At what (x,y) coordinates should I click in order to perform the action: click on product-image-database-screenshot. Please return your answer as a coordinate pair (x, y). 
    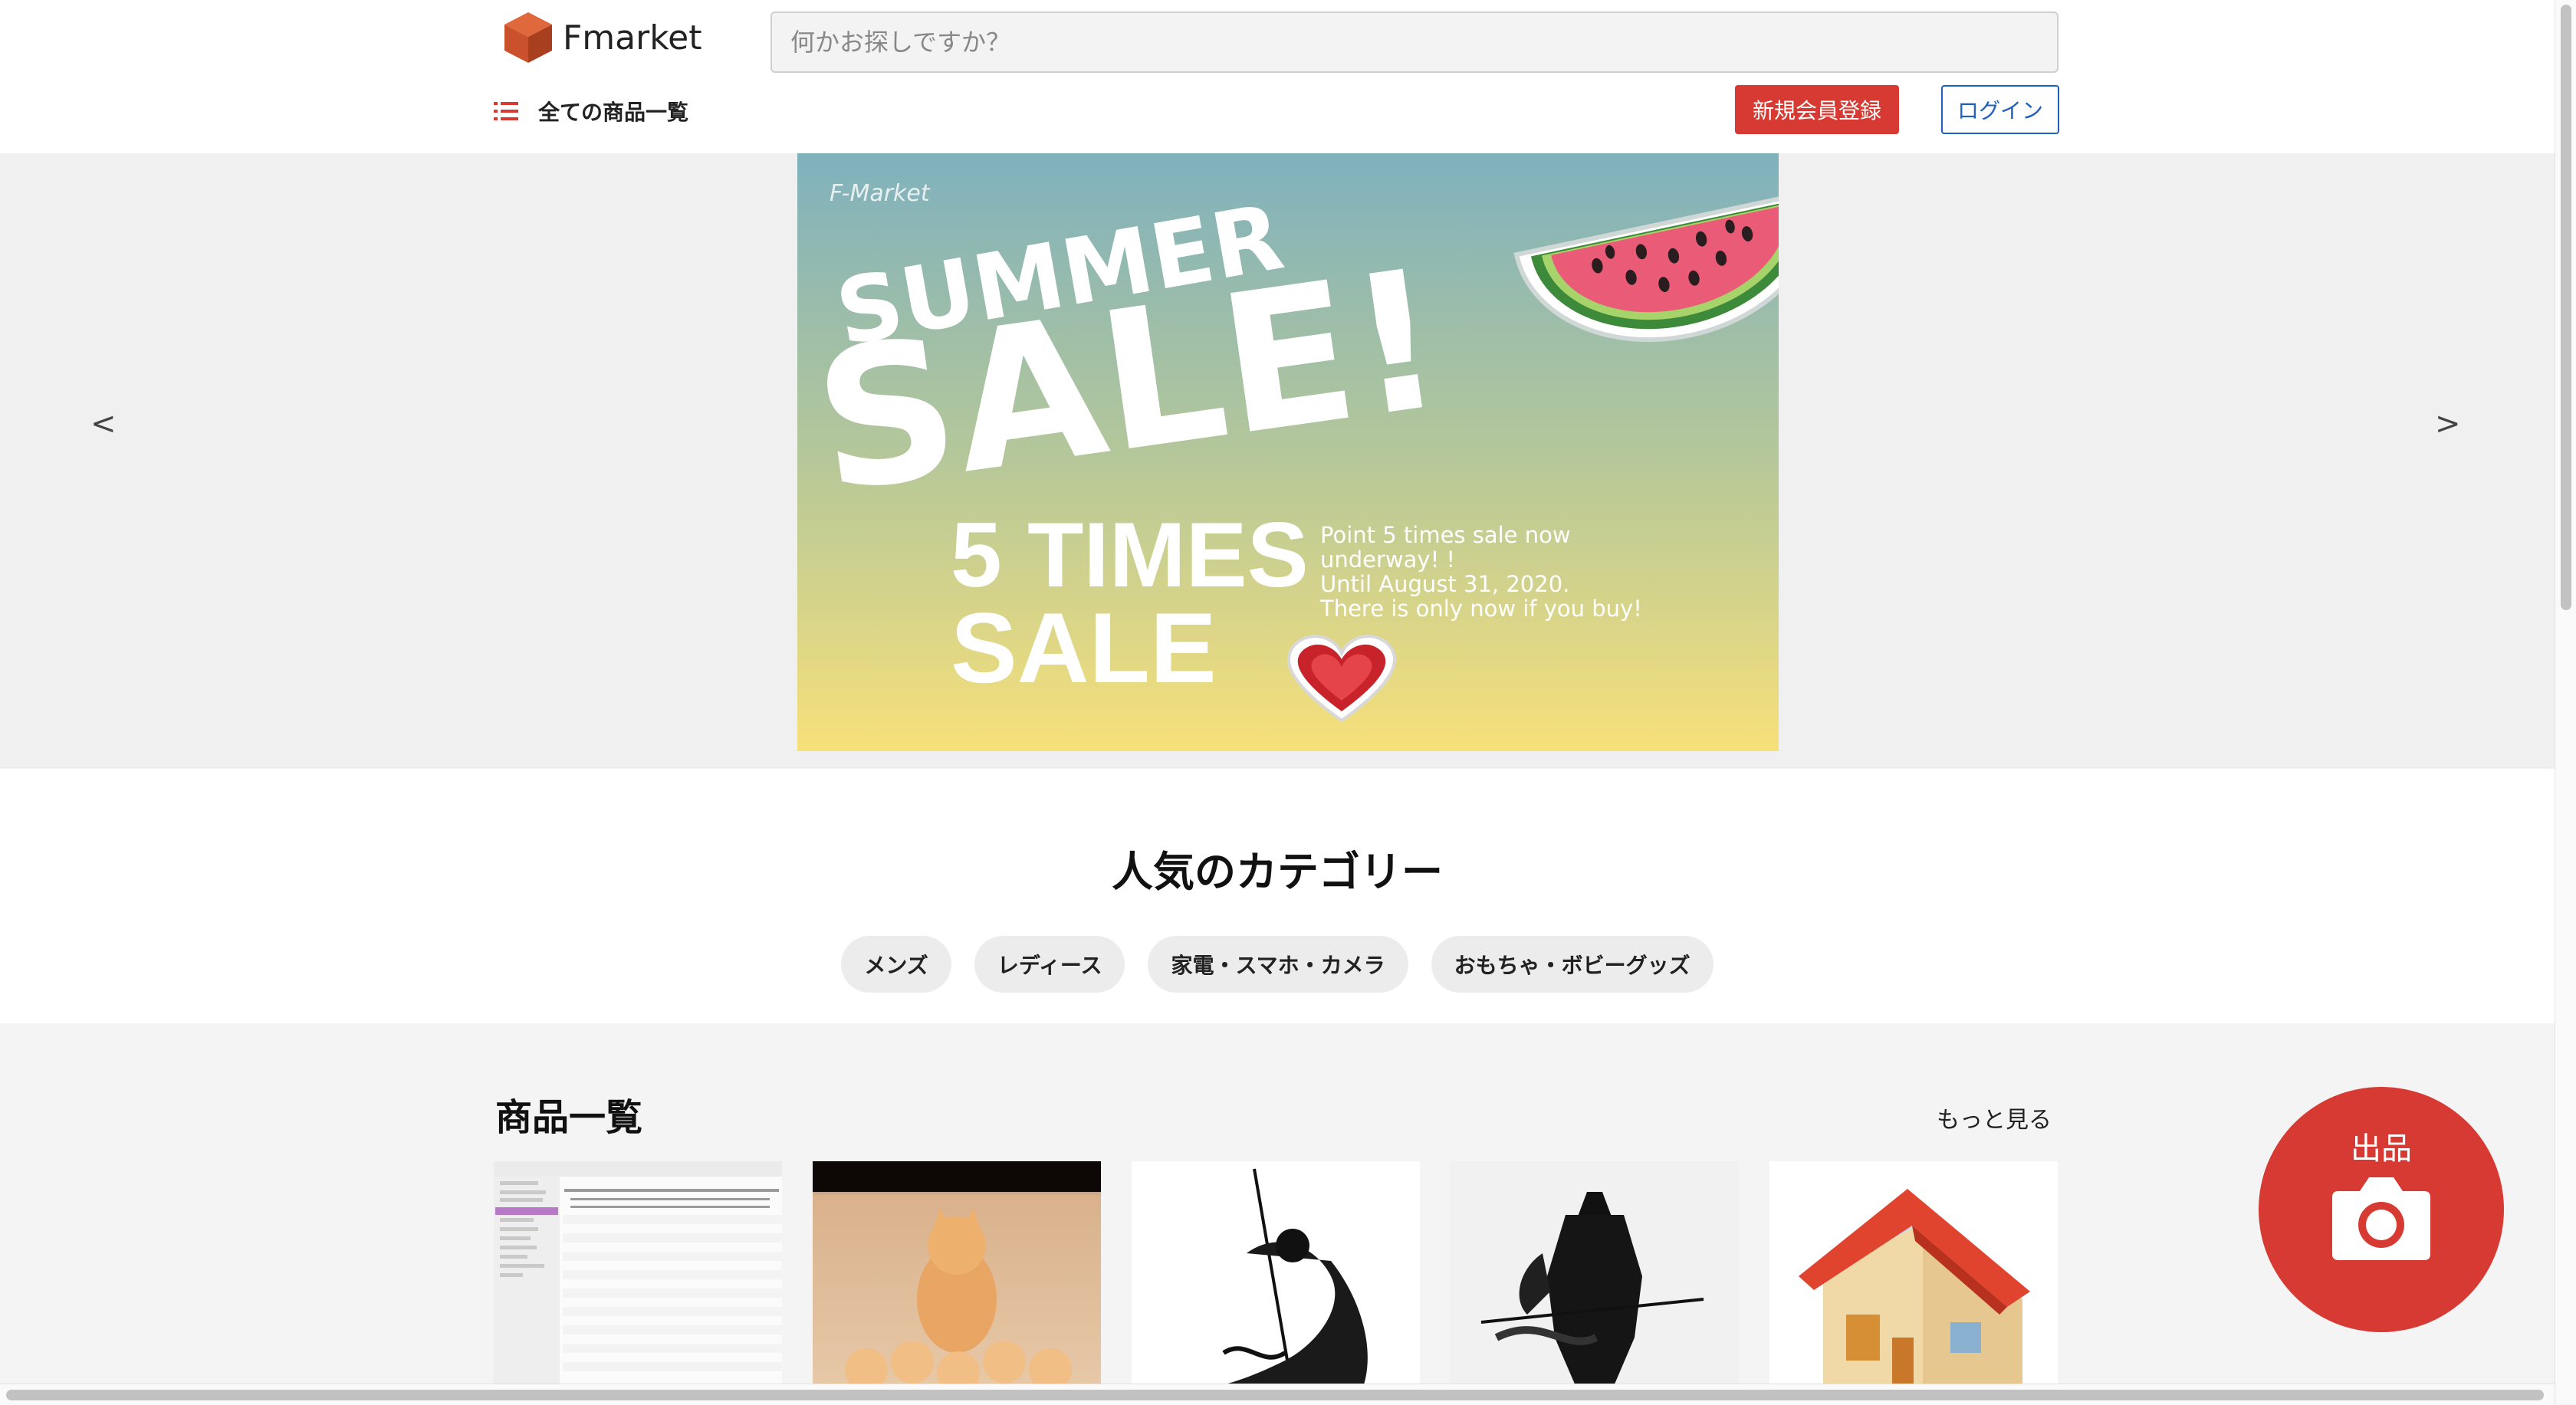
    Looking at the image, I should click on (638, 1273).